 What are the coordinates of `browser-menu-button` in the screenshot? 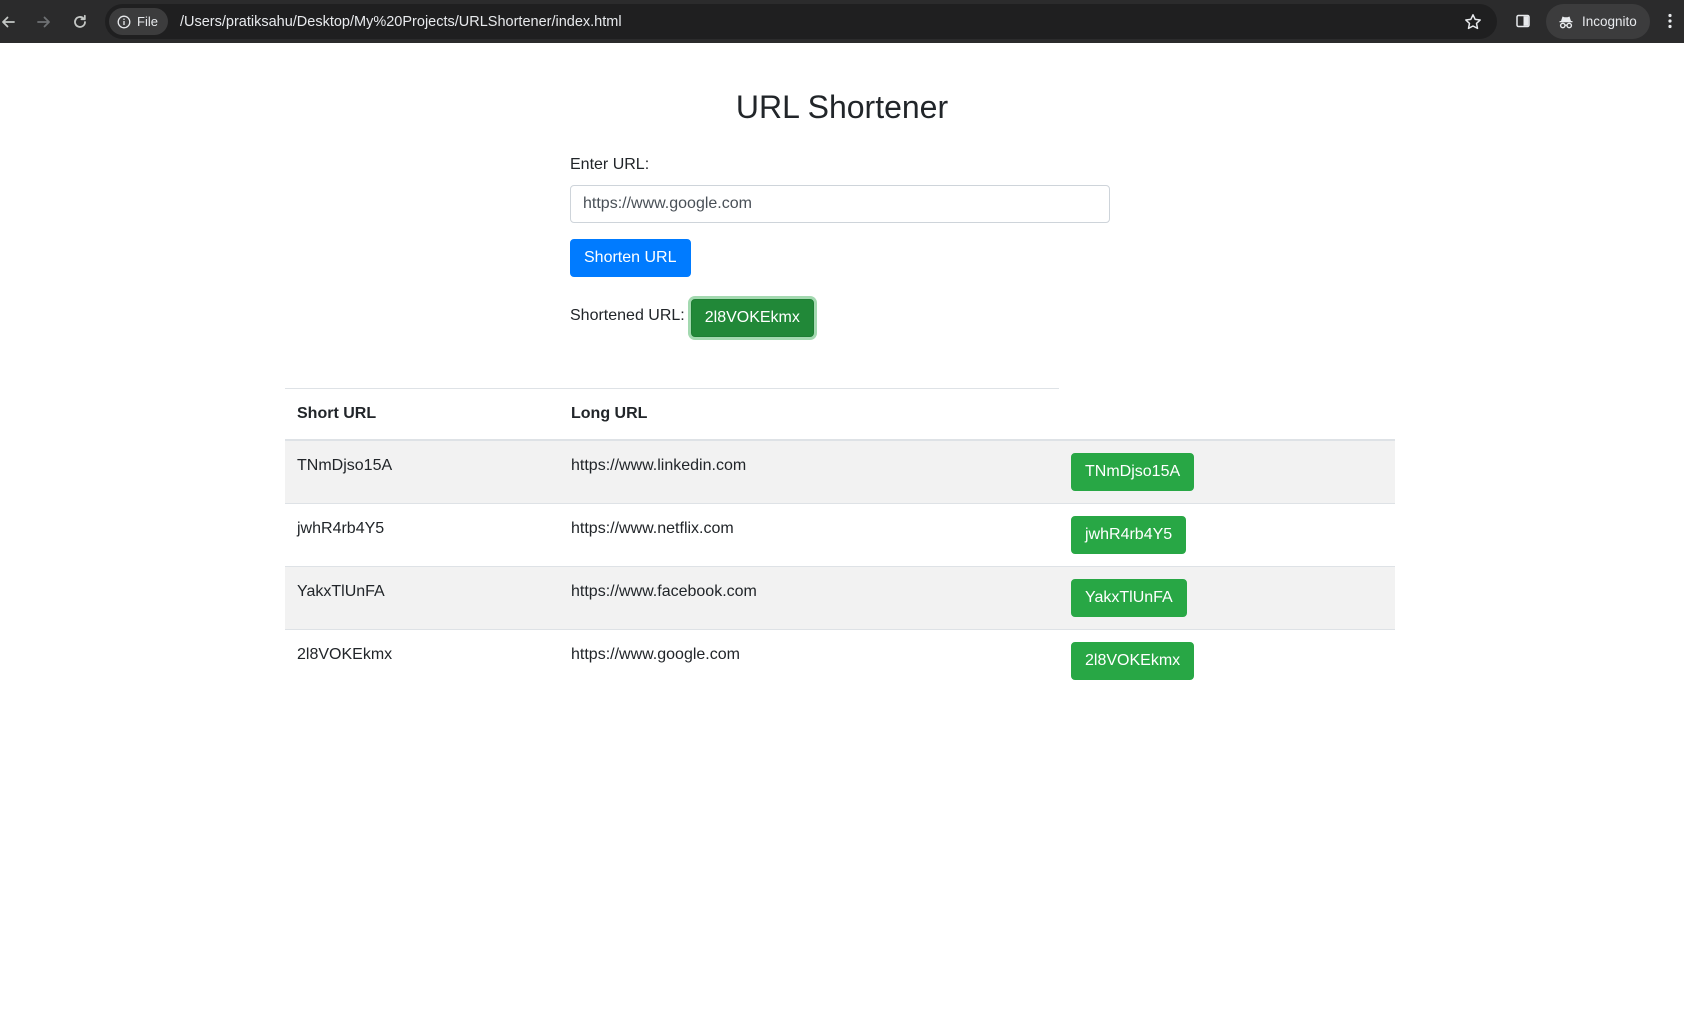 It's located at (1670, 21).